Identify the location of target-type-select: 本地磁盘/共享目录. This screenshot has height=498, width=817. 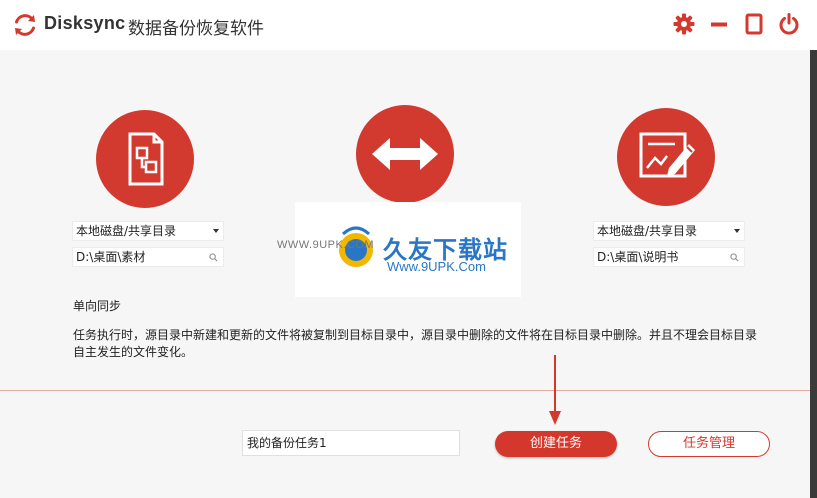
(669, 231).